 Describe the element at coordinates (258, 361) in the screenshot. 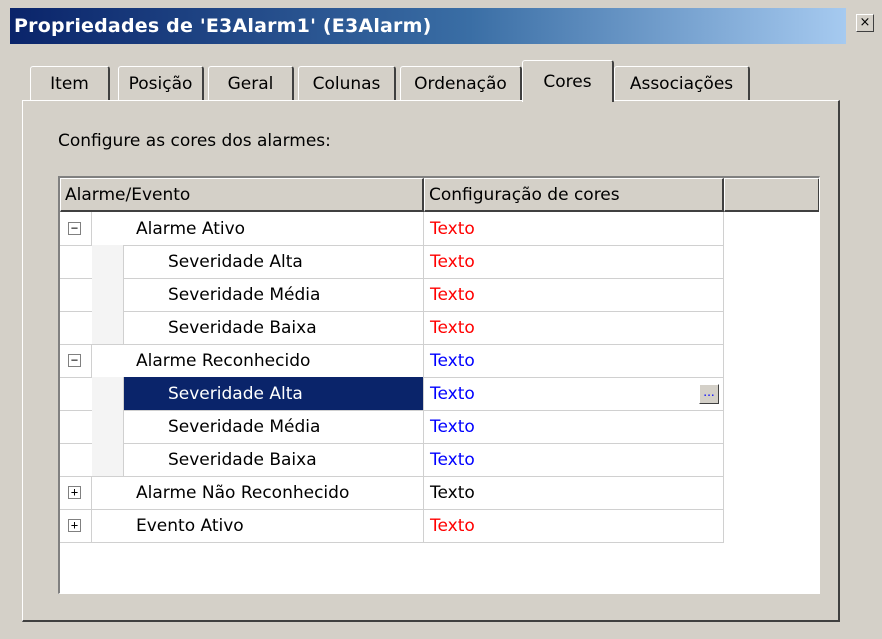

I see `row-label: Alarme Reconhecido` at that location.